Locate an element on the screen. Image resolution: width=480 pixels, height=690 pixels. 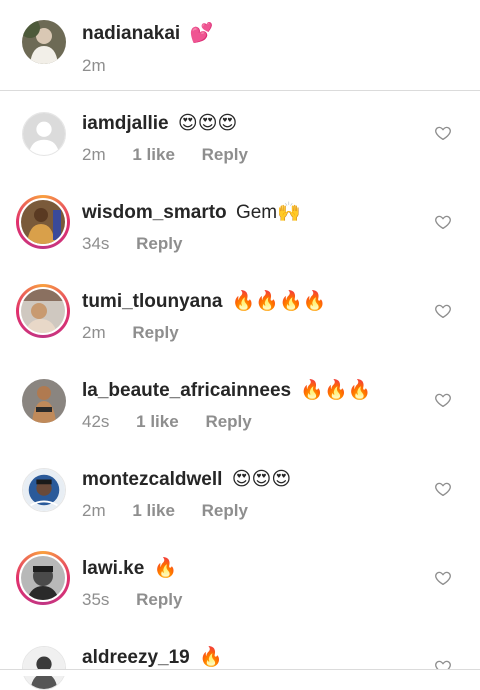
timestamp: 42s is located at coordinates (96, 421).